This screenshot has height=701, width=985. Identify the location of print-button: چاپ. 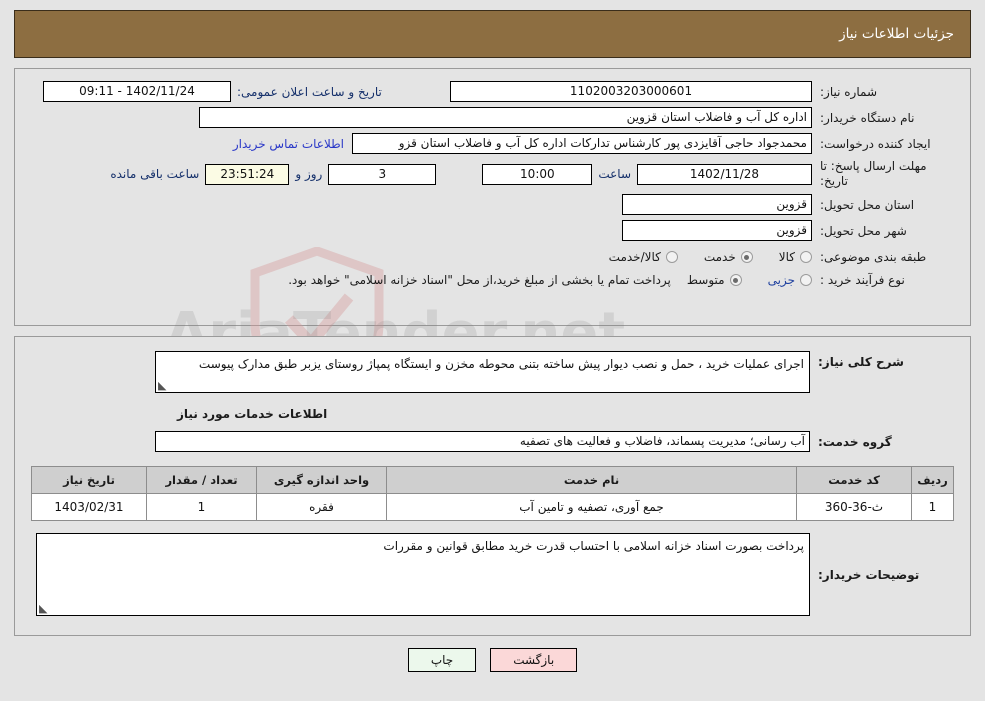
(442, 660).